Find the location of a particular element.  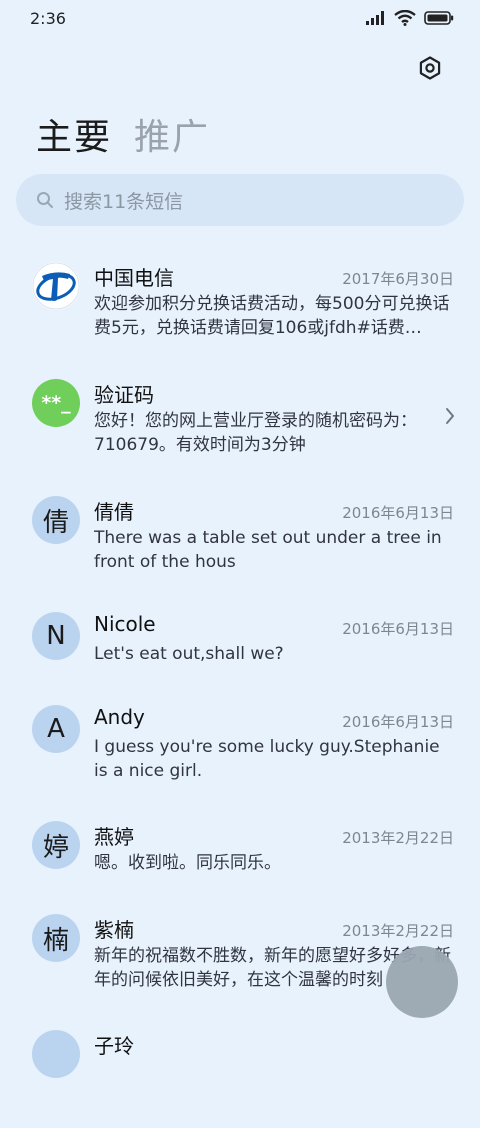

settings-button is located at coordinates (430, 68).